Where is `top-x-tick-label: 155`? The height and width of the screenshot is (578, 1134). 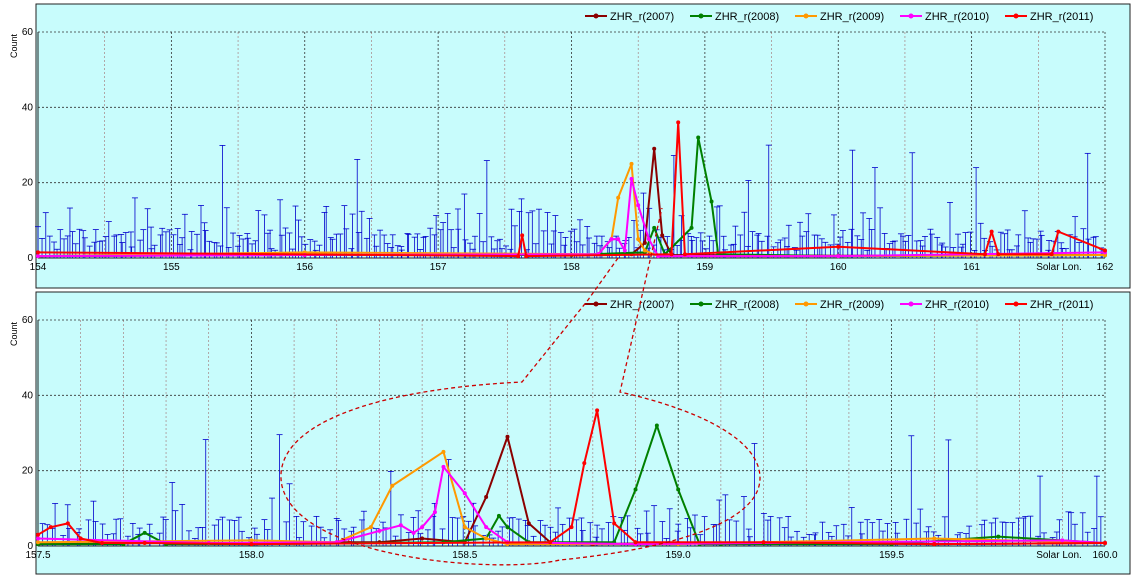
top-x-tick-label: 155 is located at coordinates (171, 267).